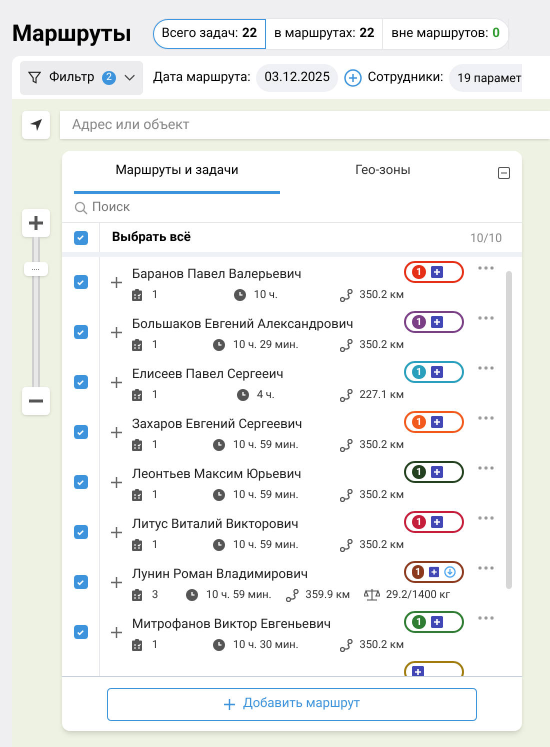  I want to click on locate-button, so click(36, 125).